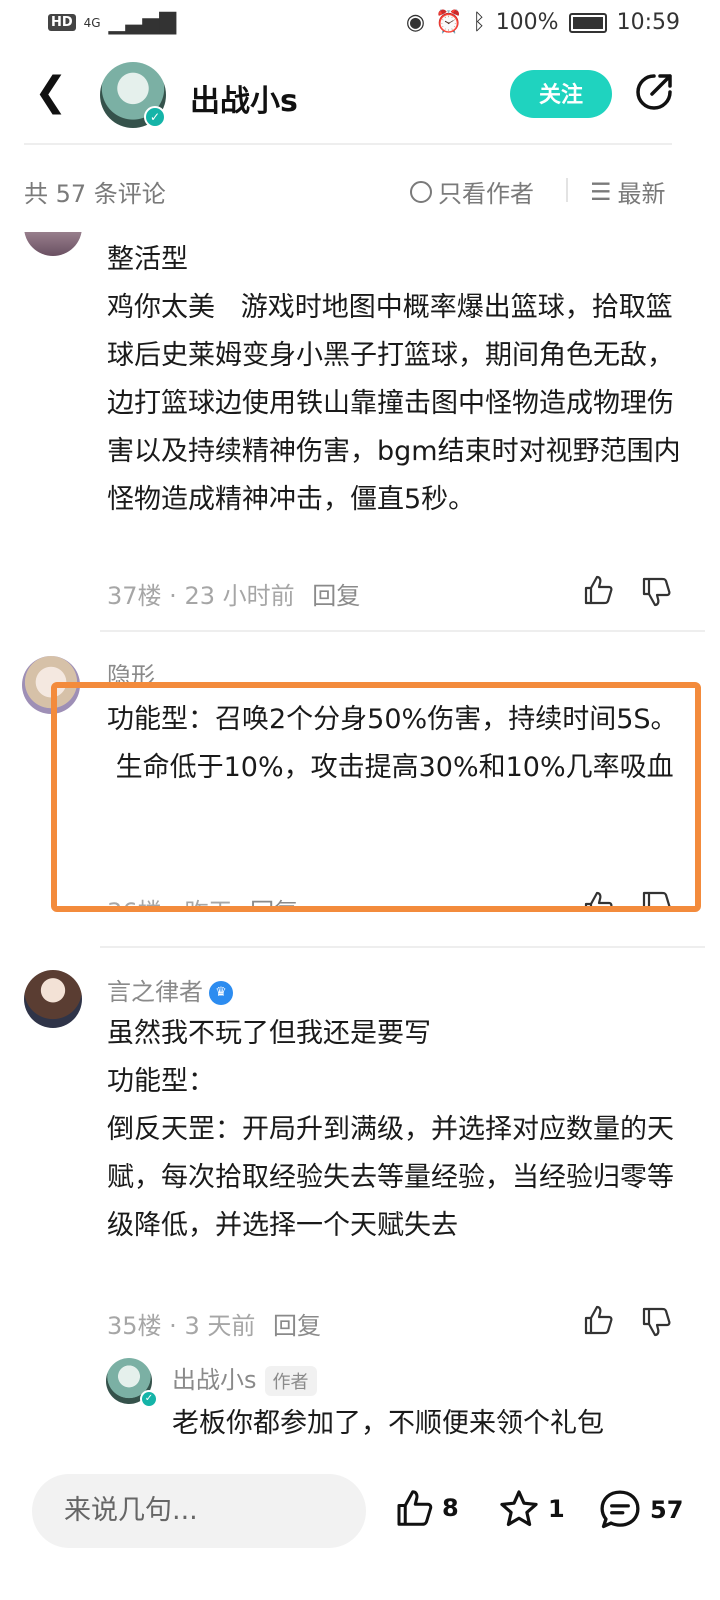 This screenshot has width=720, height=1600. Describe the element at coordinates (142, 22) in the screenshot. I see `signal-icon: ▁▃▅▇` at that location.